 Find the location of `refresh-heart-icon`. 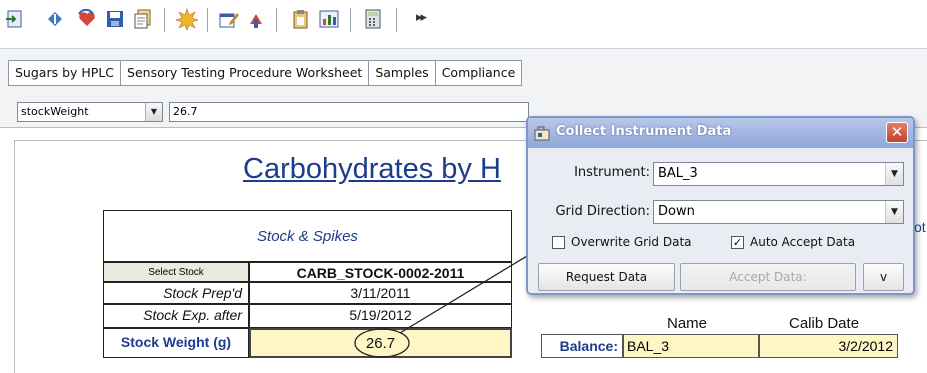

refresh-heart-icon is located at coordinates (87, 19).